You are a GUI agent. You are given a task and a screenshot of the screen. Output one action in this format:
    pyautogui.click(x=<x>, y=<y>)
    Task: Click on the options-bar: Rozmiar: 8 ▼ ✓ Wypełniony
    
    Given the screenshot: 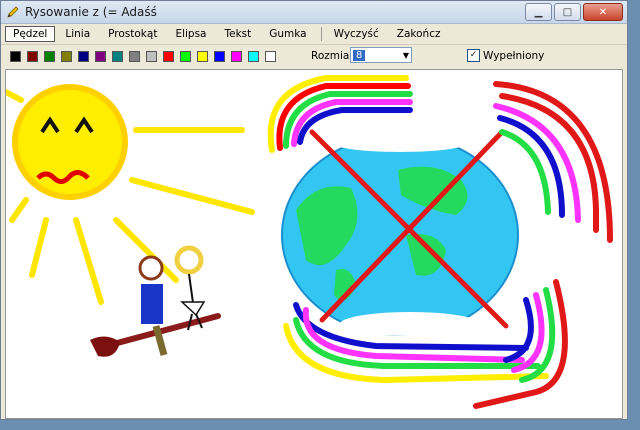 What is the action you would take?
    pyautogui.click(x=314, y=56)
    